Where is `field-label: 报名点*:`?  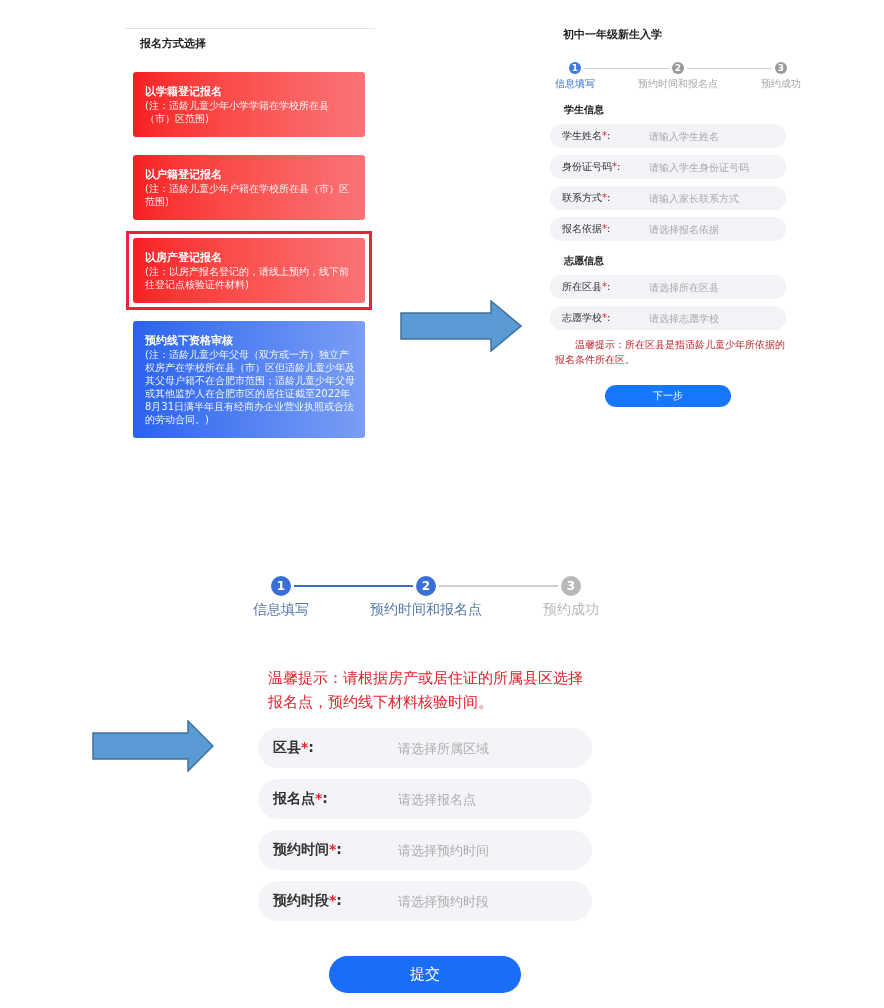
field-label: 报名点*: is located at coordinates (301, 799).